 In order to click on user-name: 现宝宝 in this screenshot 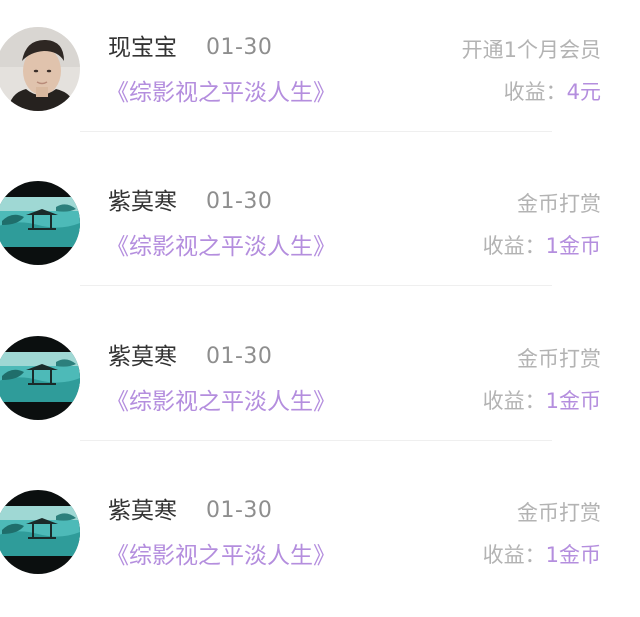, I will do `click(142, 48)`.